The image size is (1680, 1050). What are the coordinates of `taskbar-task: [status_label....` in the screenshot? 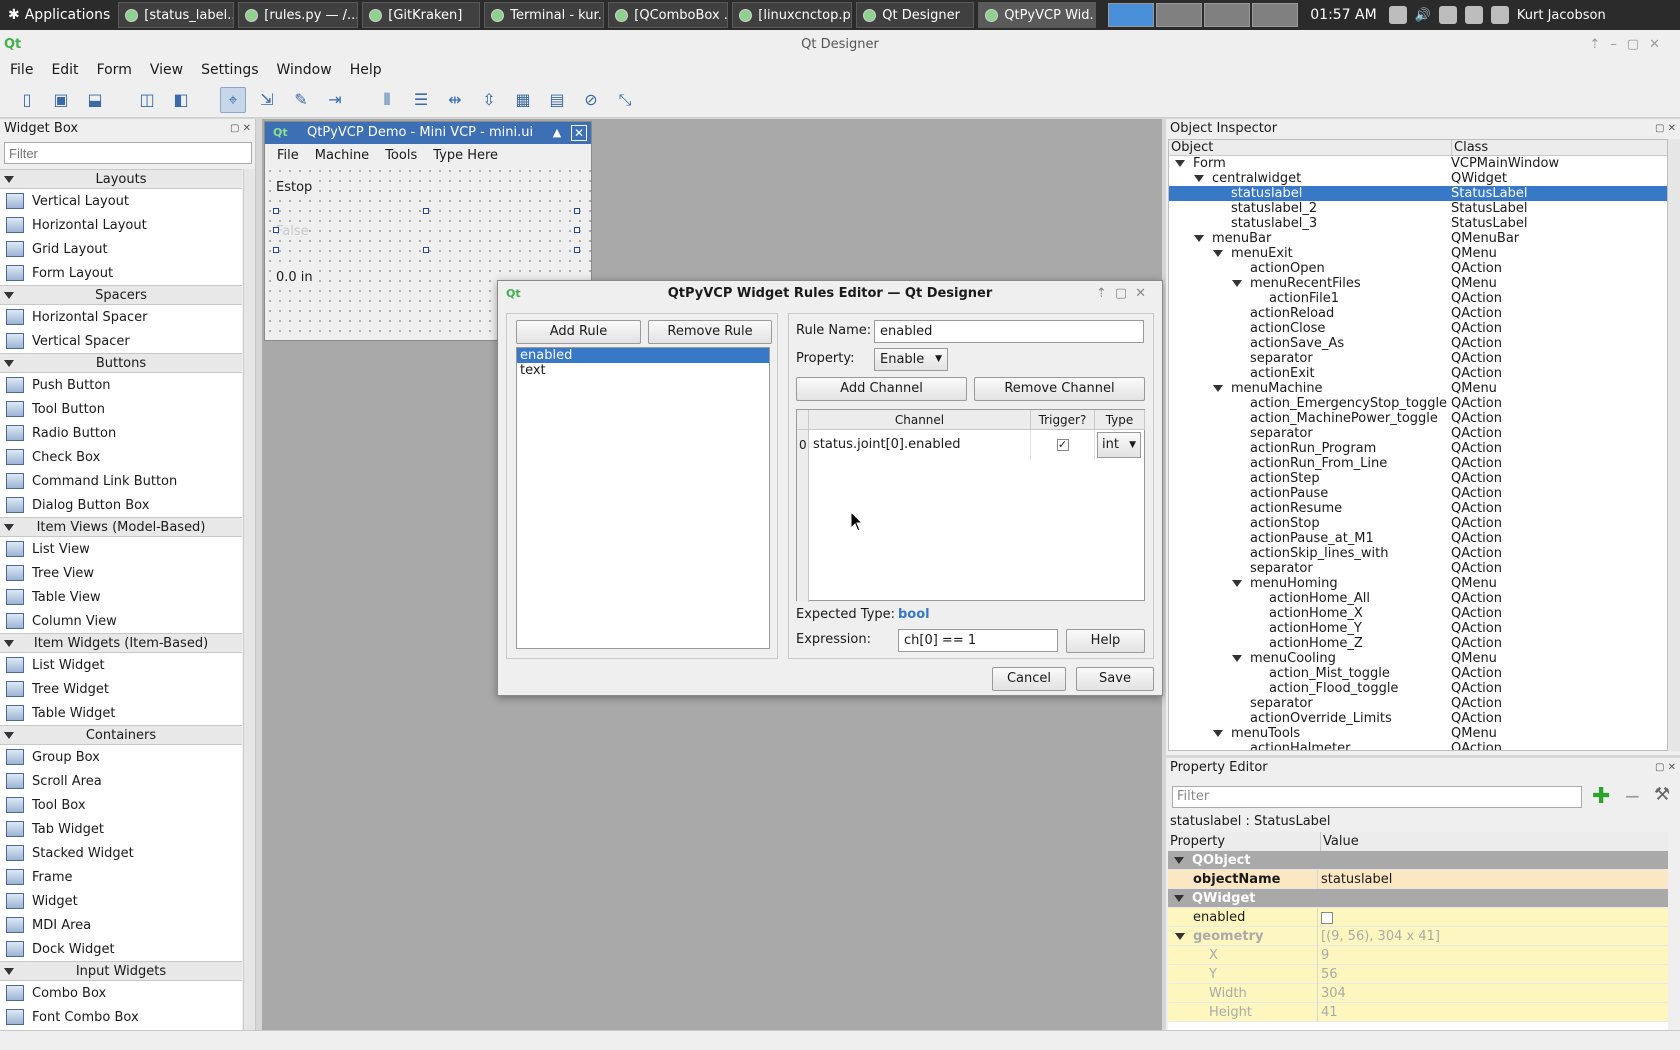 It's located at (176, 15).